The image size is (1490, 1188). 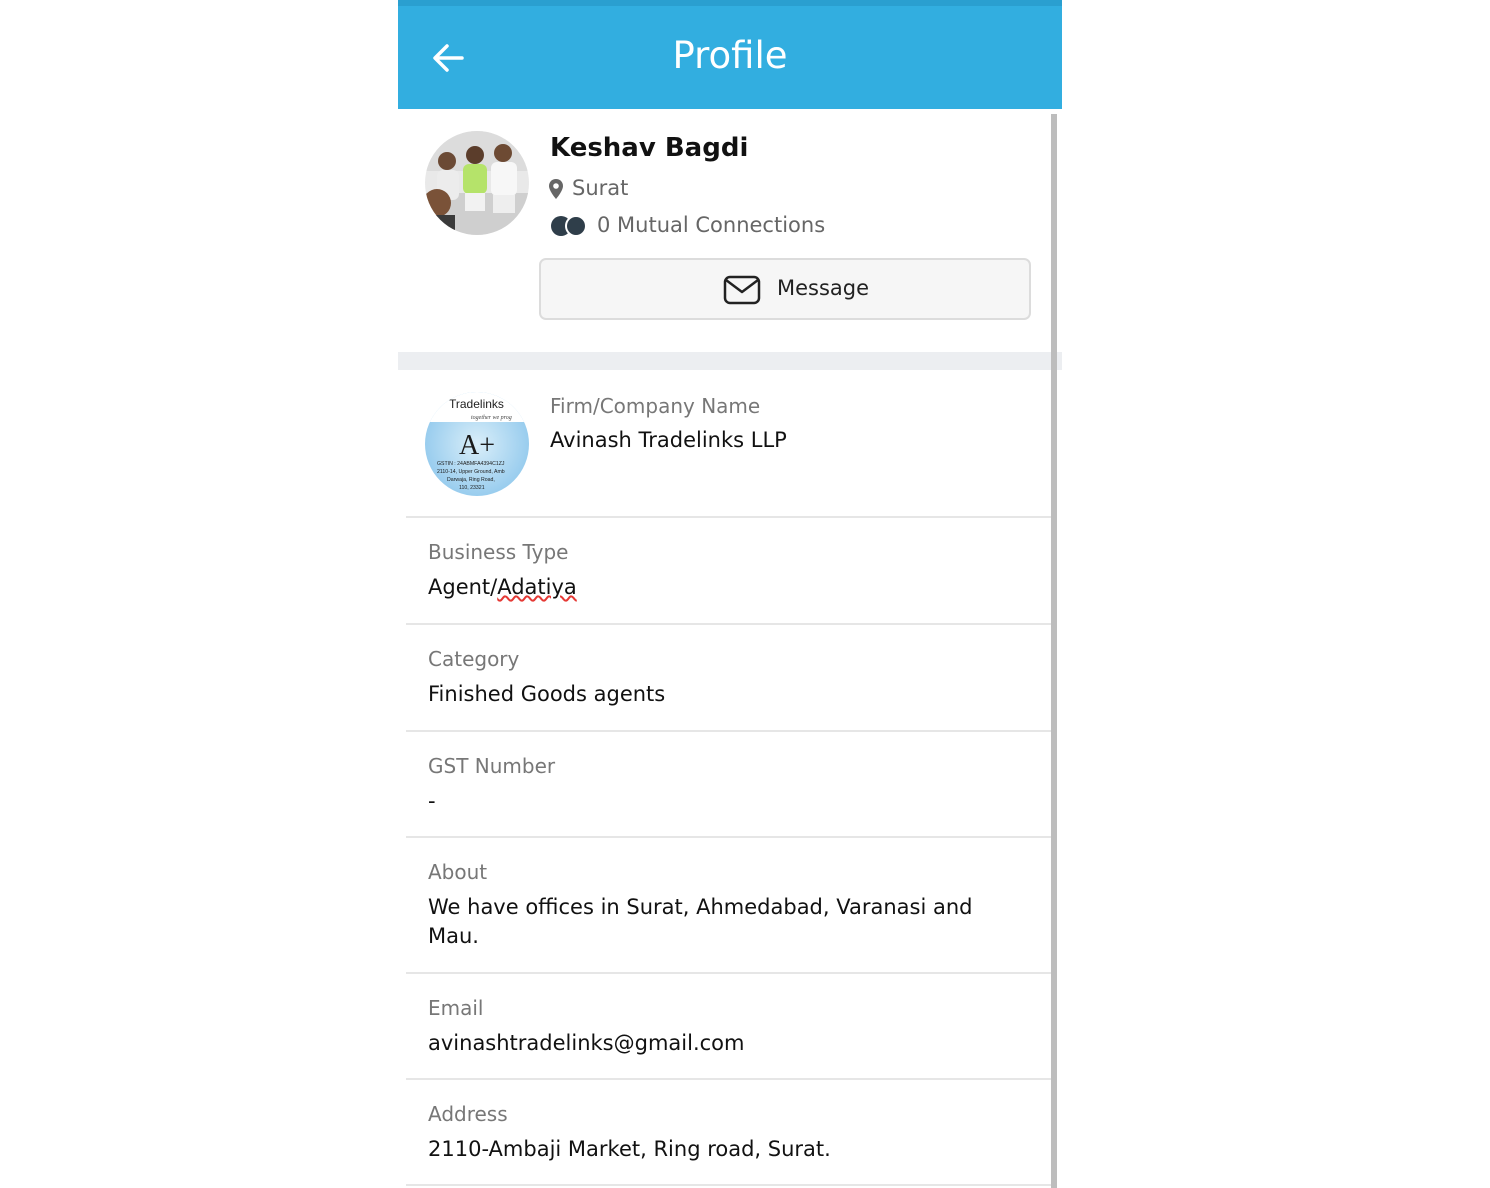 What do you see at coordinates (728, 1027) in the screenshot?
I see `detail-row-email: Email avinashtradelinks@gmail.com` at bounding box center [728, 1027].